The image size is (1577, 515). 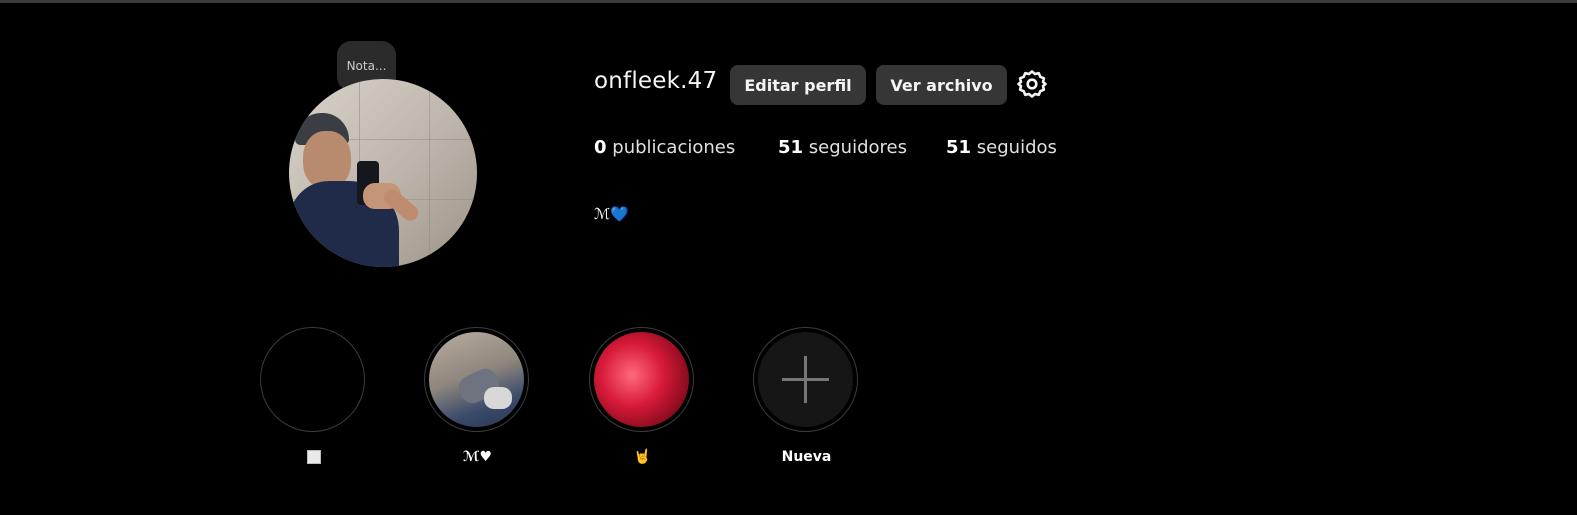 What do you see at coordinates (1016, 147) in the screenshot?
I see `following-label: seguidos` at bounding box center [1016, 147].